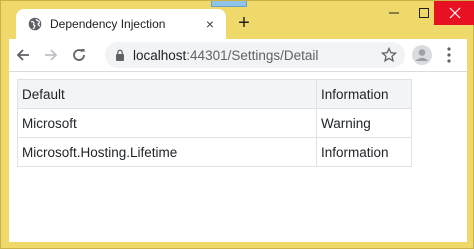 The image size is (474, 249). Describe the element at coordinates (226, 55) in the screenshot. I see `url-text: localhost:44301/Settings/Detail` at that location.